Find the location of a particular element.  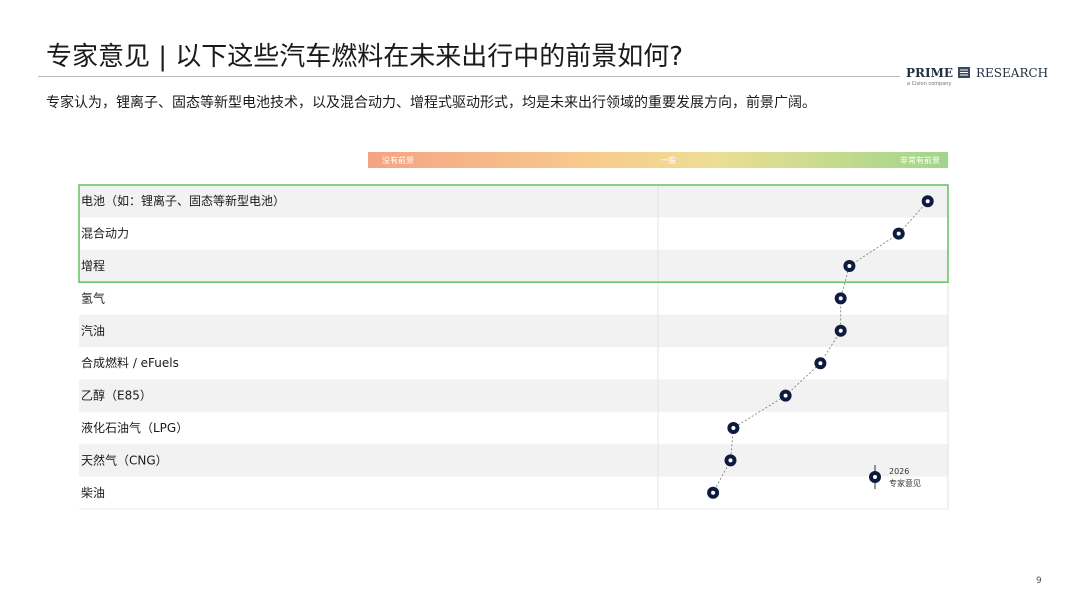

row-label: 乙醇（E85） is located at coordinates (116, 395).